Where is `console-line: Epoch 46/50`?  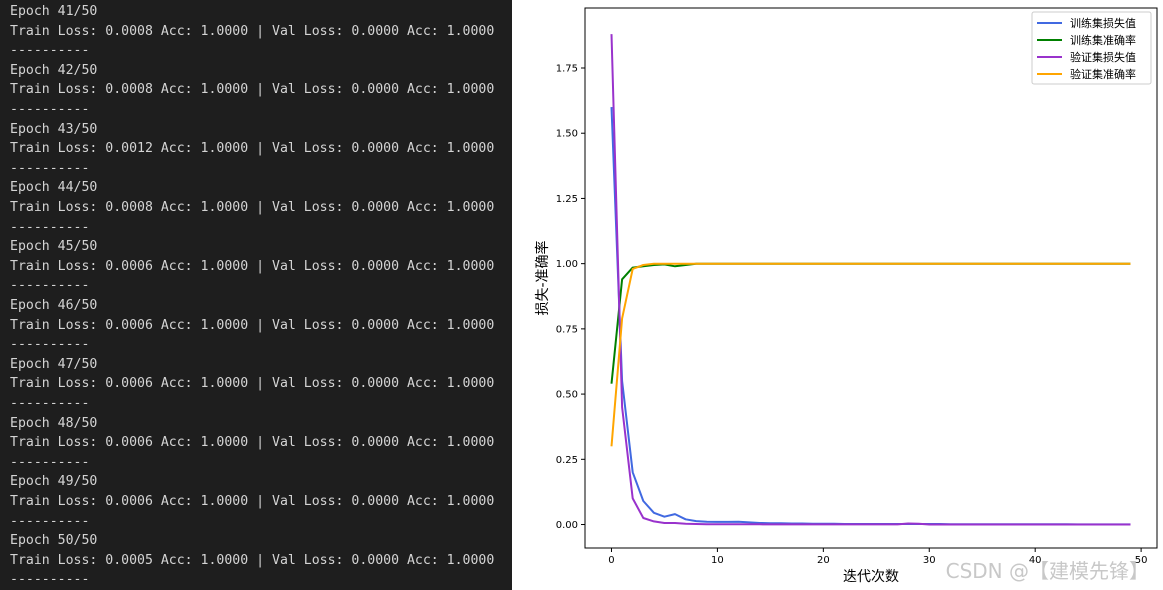
console-line: Epoch 46/50 is located at coordinates (54, 305).